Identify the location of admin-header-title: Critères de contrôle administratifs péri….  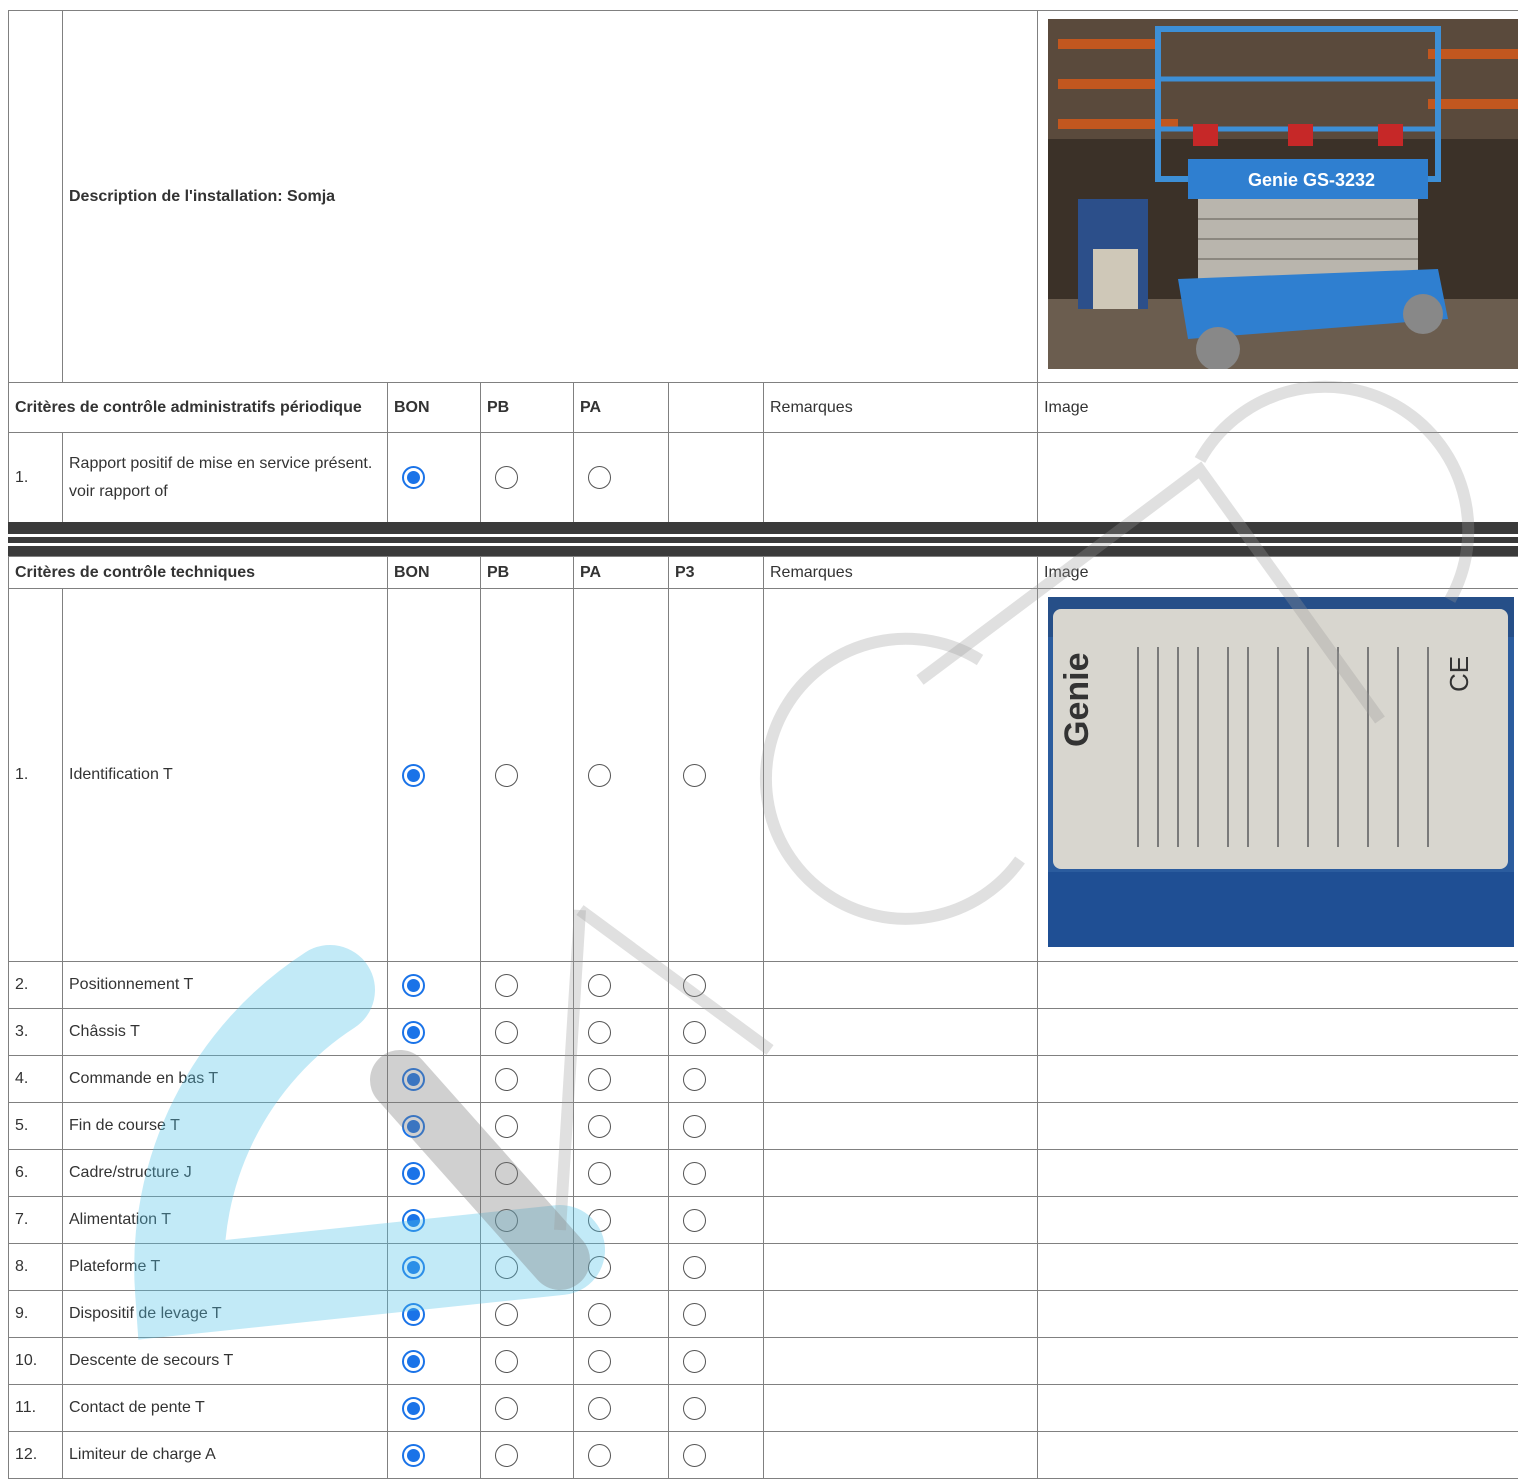
(198, 408).